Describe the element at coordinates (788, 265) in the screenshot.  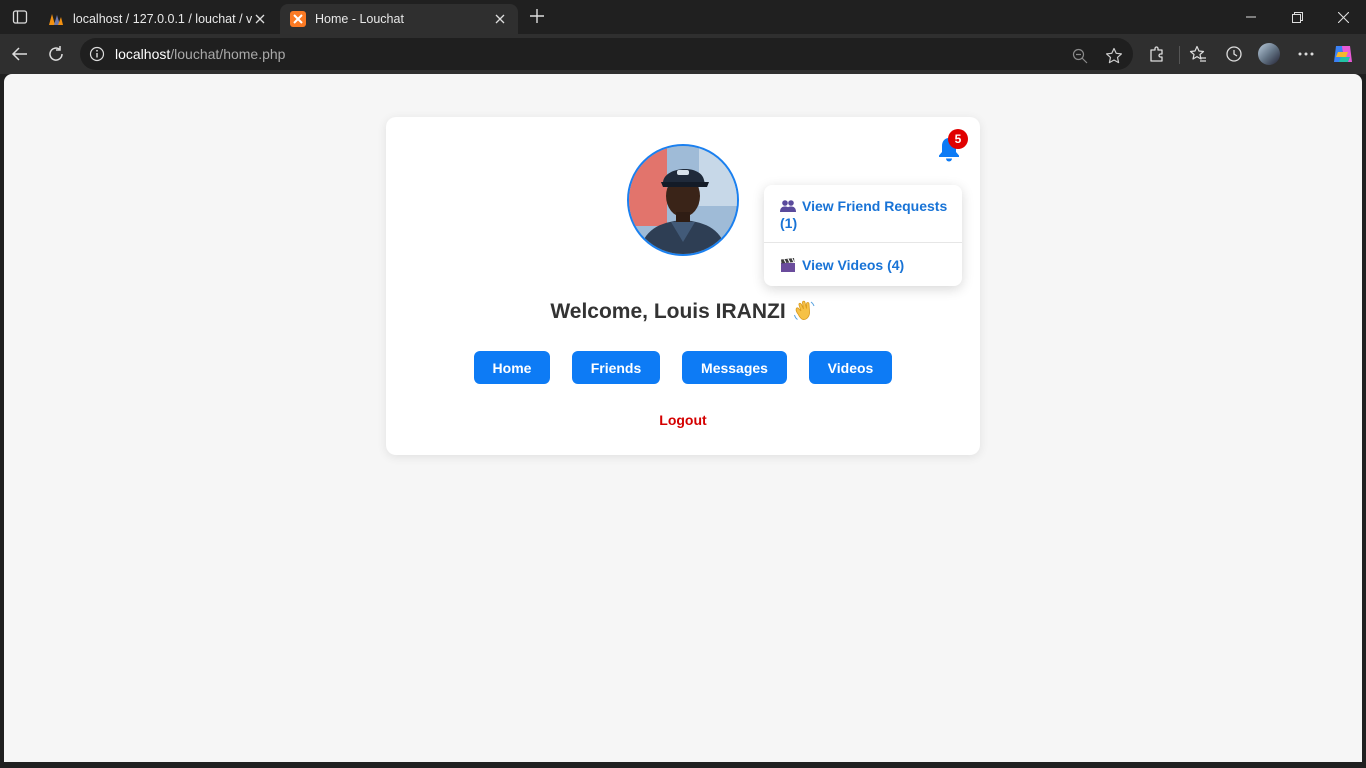
I see `clapper-icon` at that location.